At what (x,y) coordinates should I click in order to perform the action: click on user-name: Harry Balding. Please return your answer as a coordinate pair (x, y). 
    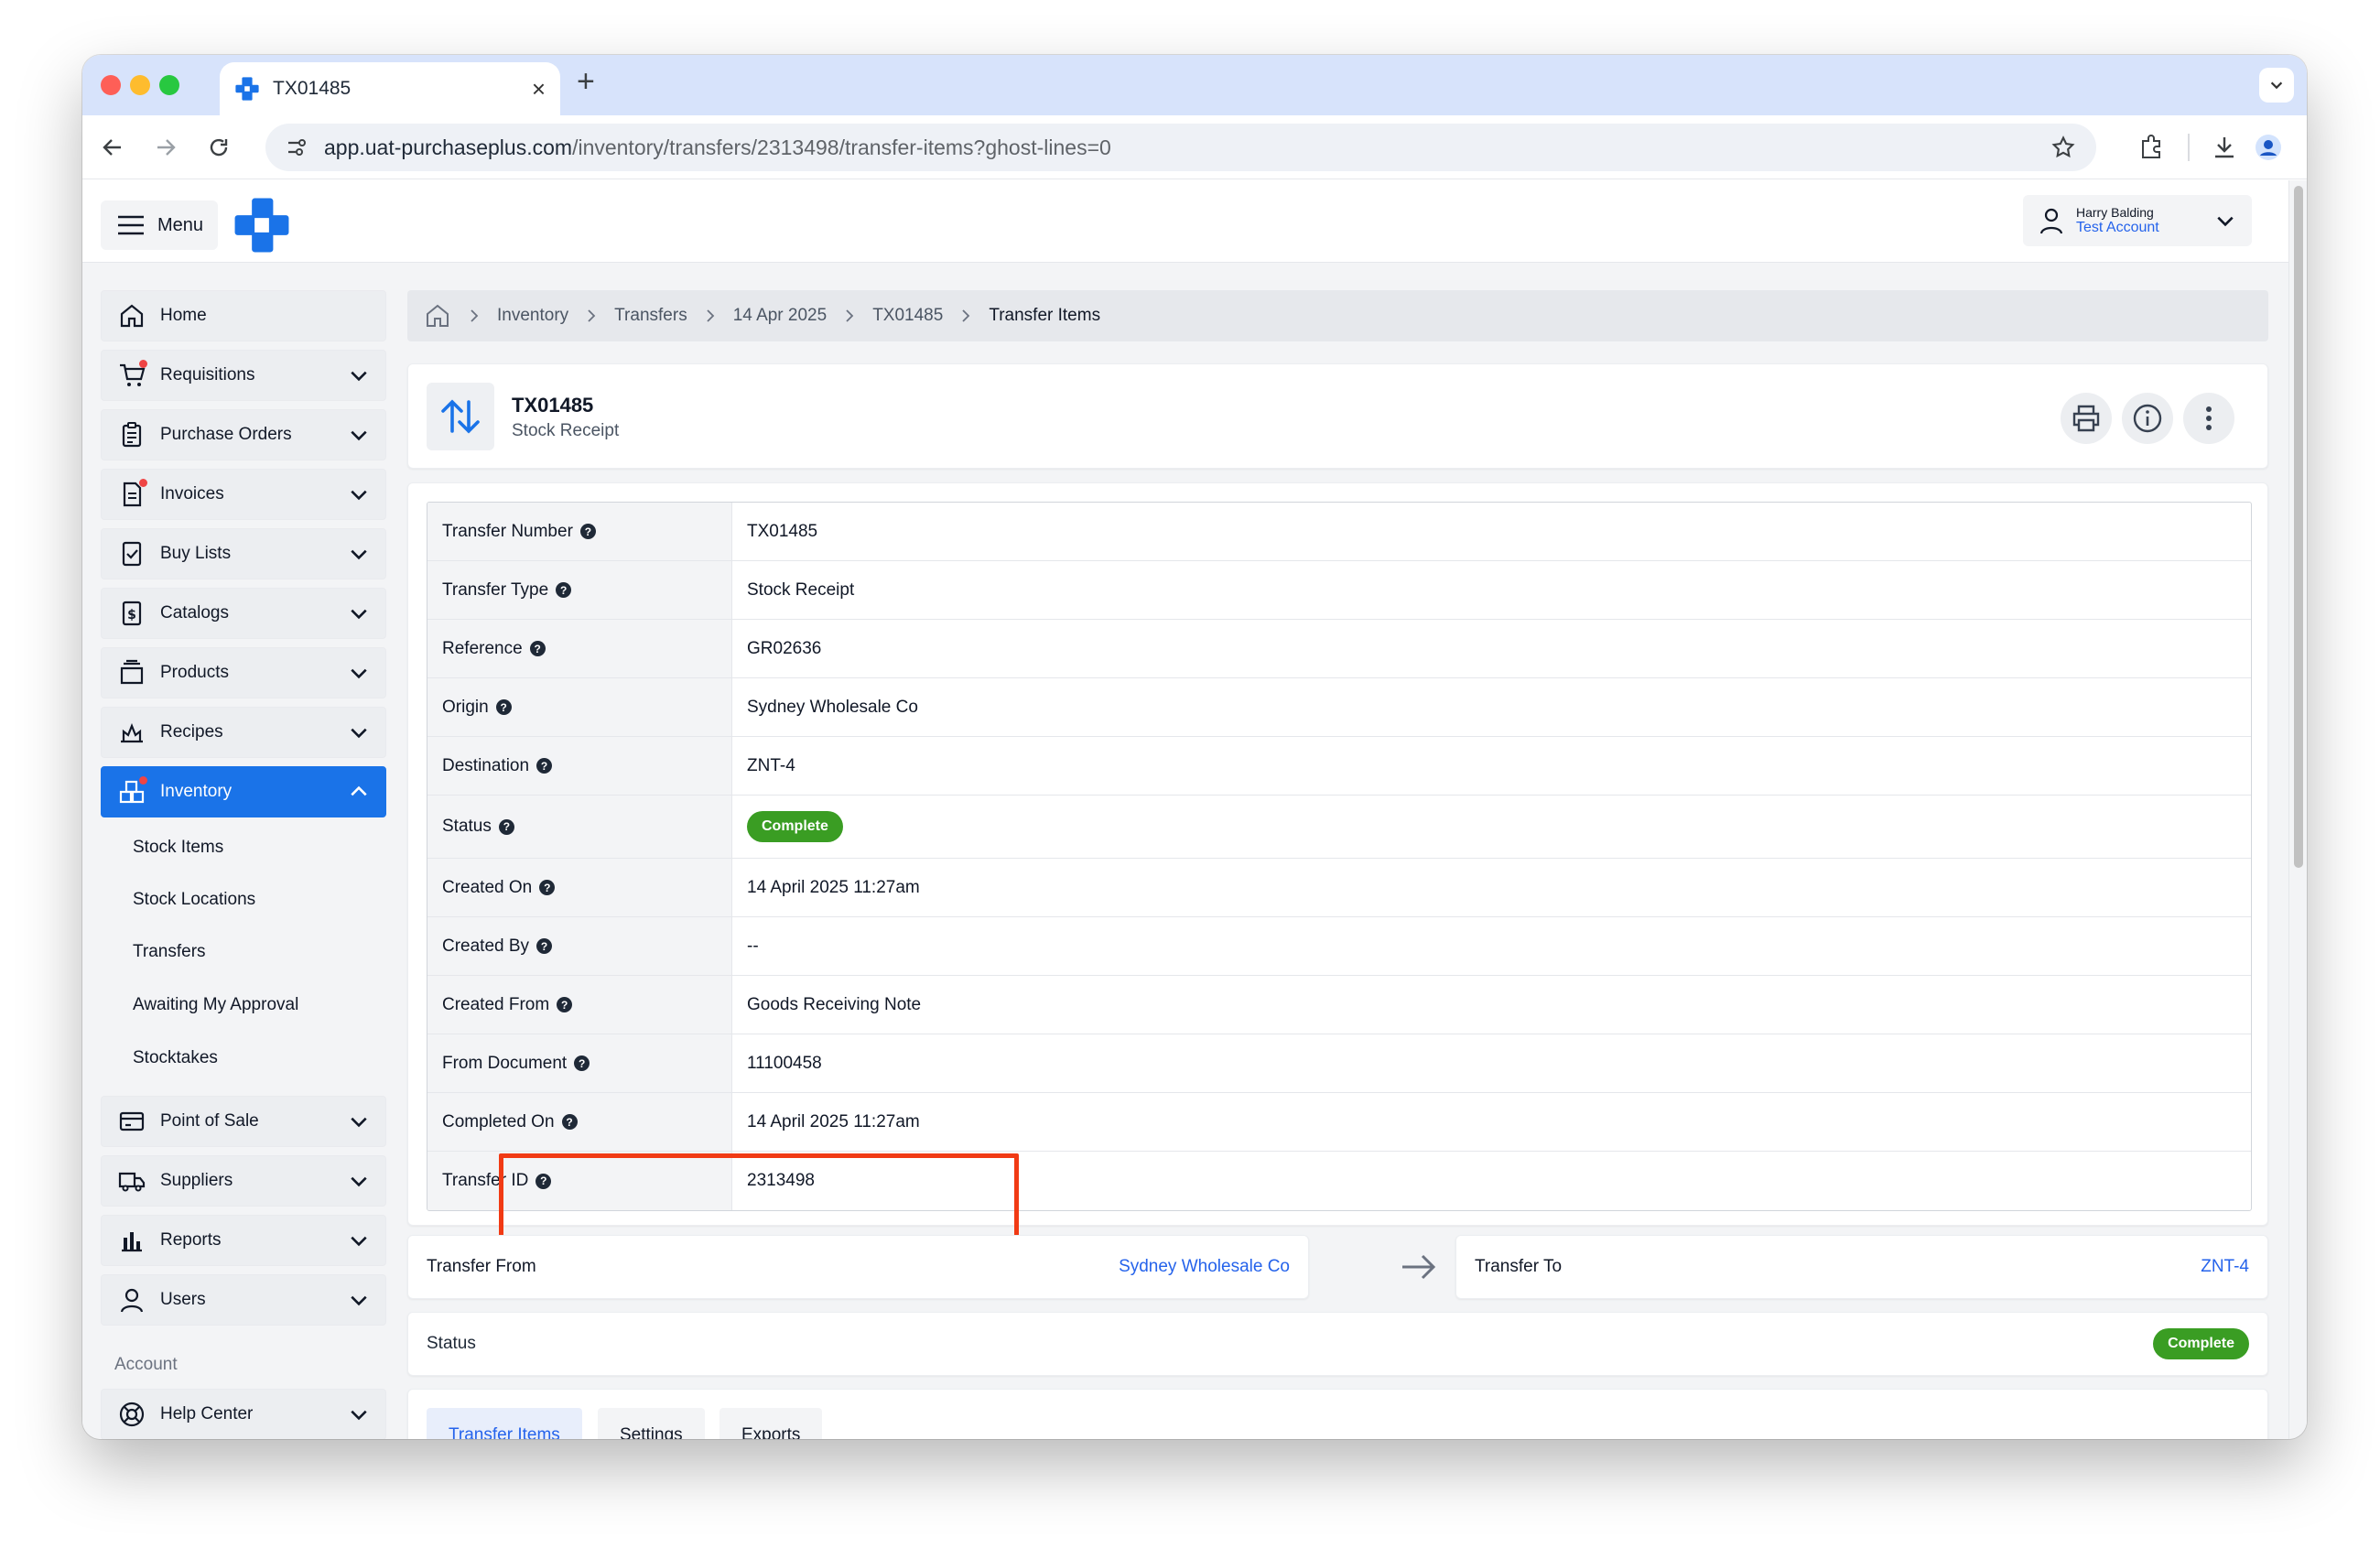
    Looking at the image, I should click on (2115, 212).